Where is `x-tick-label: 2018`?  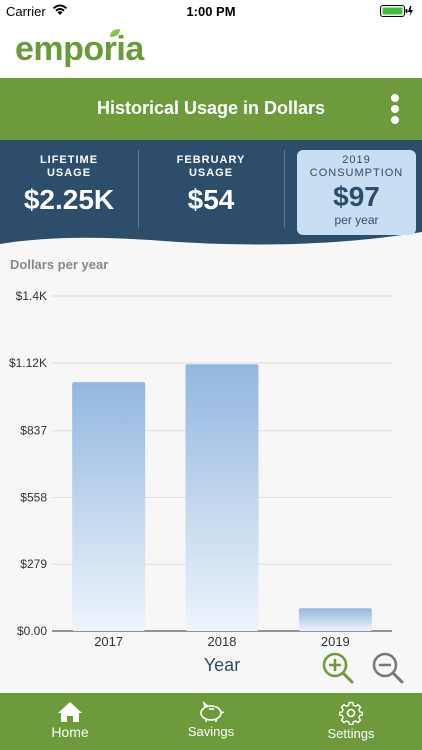
x-tick-label: 2018 is located at coordinates (222, 641).